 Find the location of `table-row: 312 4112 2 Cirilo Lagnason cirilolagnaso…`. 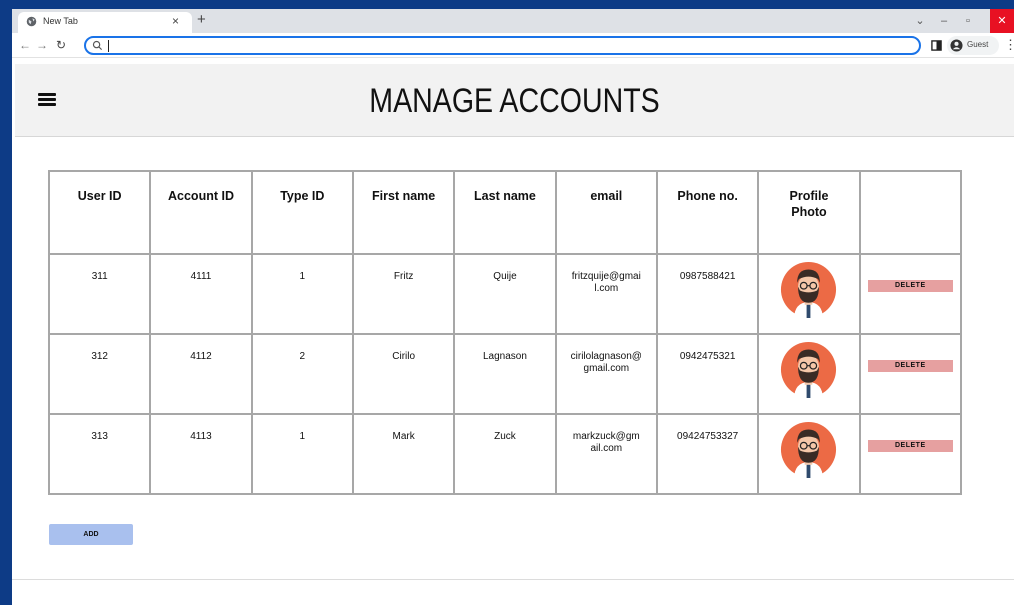

table-row: 312 4112 2 Cirilo Lagnason cirilolagnaso… is located at coordinates (505, 374).